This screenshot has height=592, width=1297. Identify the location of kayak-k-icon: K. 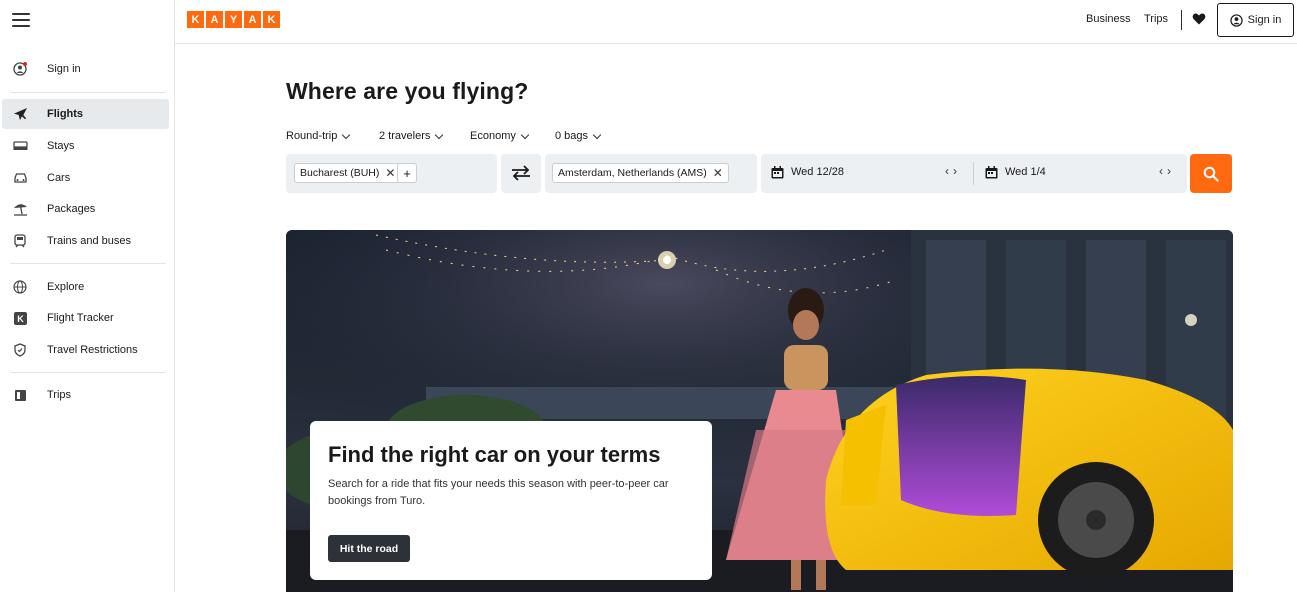
(20, 318).